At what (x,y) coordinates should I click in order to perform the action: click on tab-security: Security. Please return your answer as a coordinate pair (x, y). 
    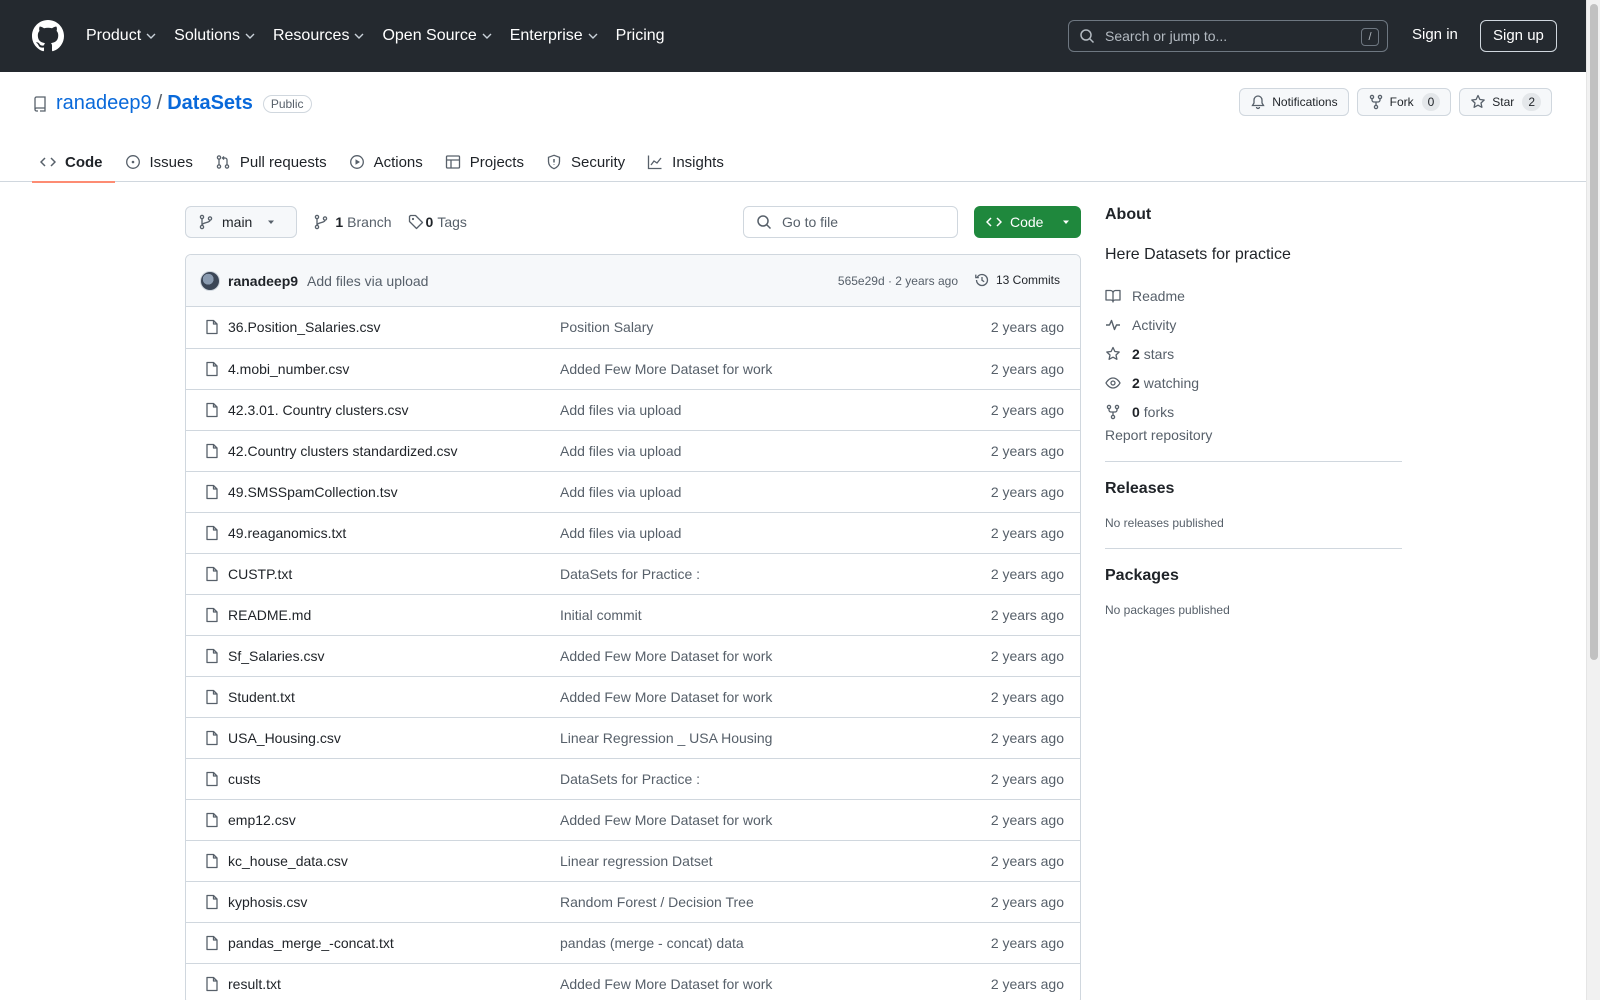
    Looking at the image, I should click on (587, 162).